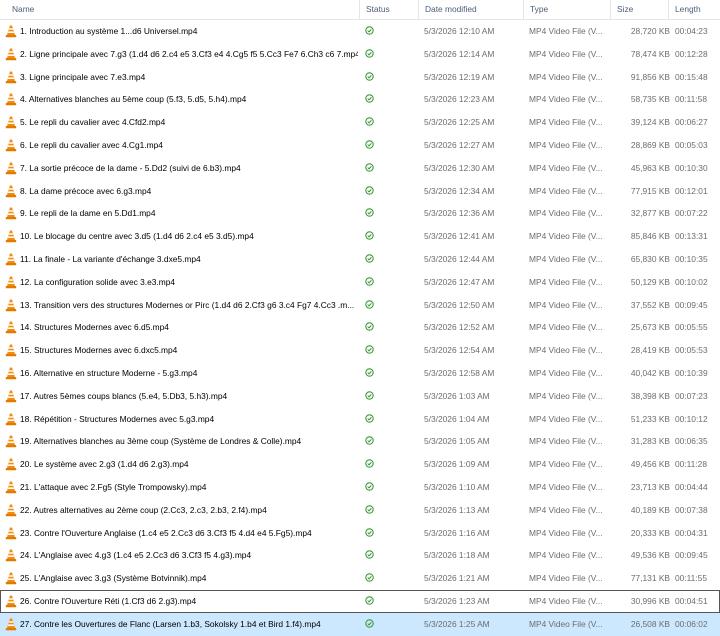  I want to click on date-modified: 5/3/2026 12:30 AM, so click(459, 167).